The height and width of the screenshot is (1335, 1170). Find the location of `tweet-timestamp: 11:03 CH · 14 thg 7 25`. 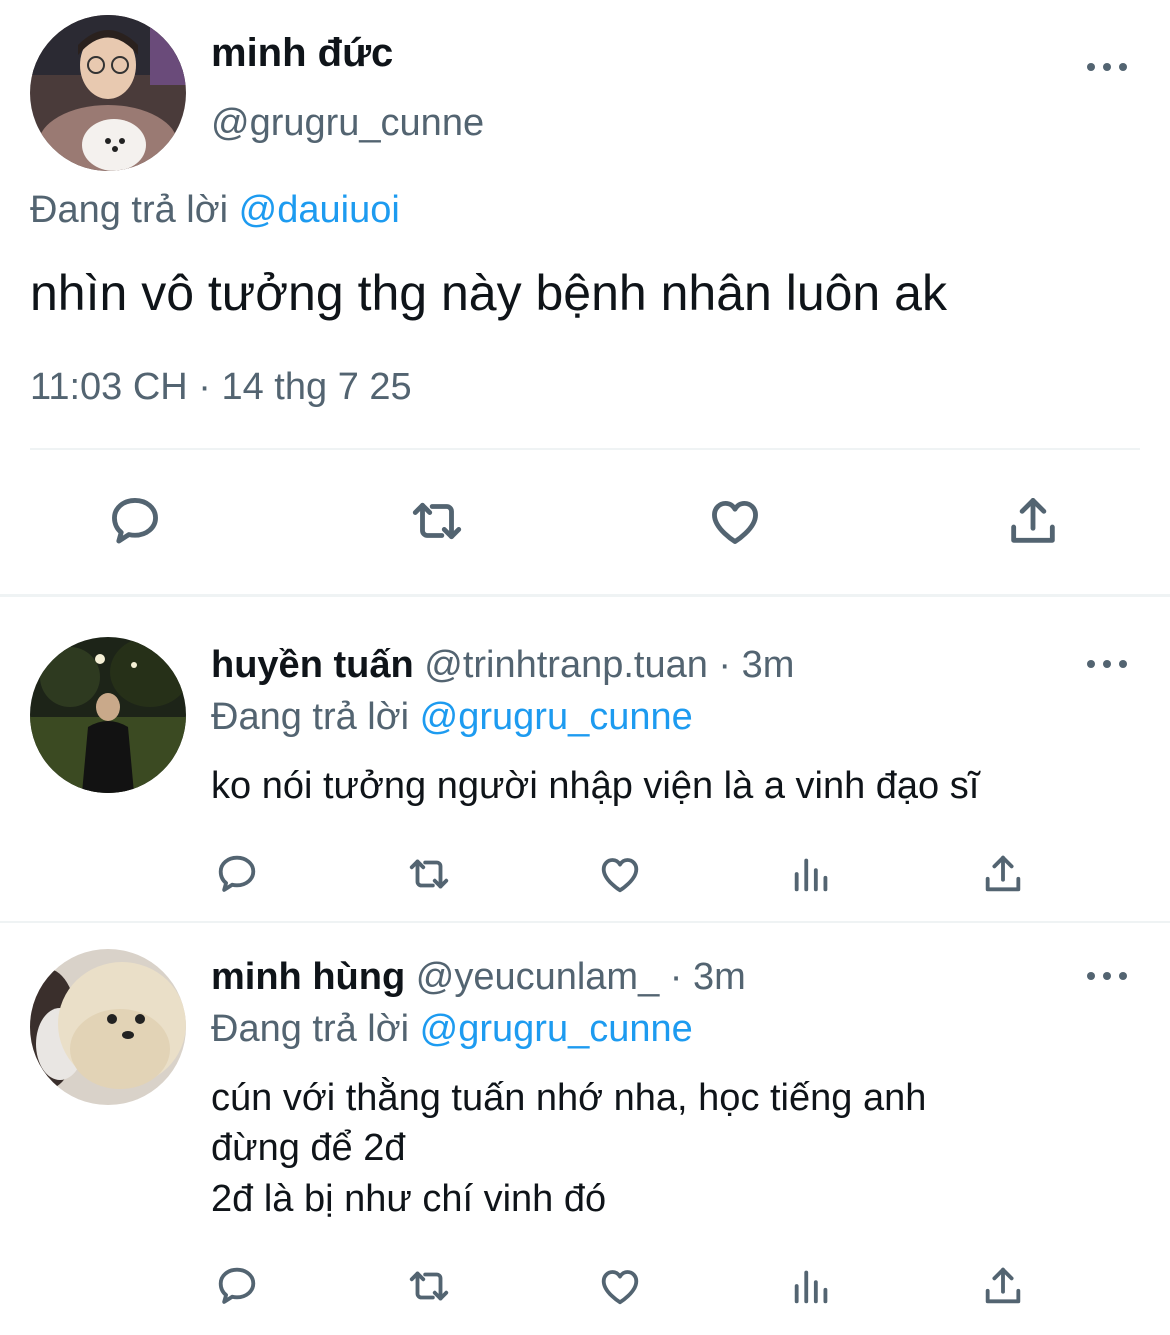

tweet-timestamp: 11:03 CH · 14 thg 7 25 is located at coordinates (221, 387).